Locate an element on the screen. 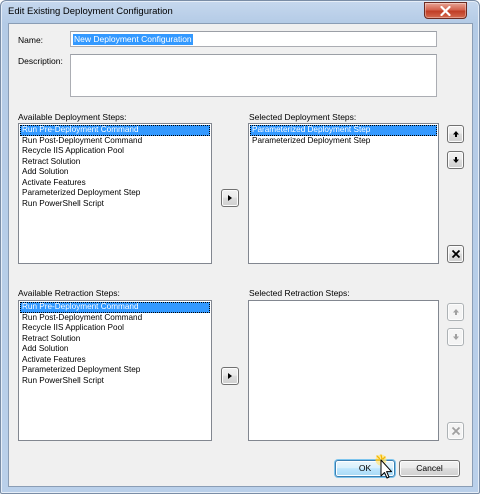 The width and height of the screenshot is (480, 494). mouse-pointer-icon is located at coordinates (383, 469).